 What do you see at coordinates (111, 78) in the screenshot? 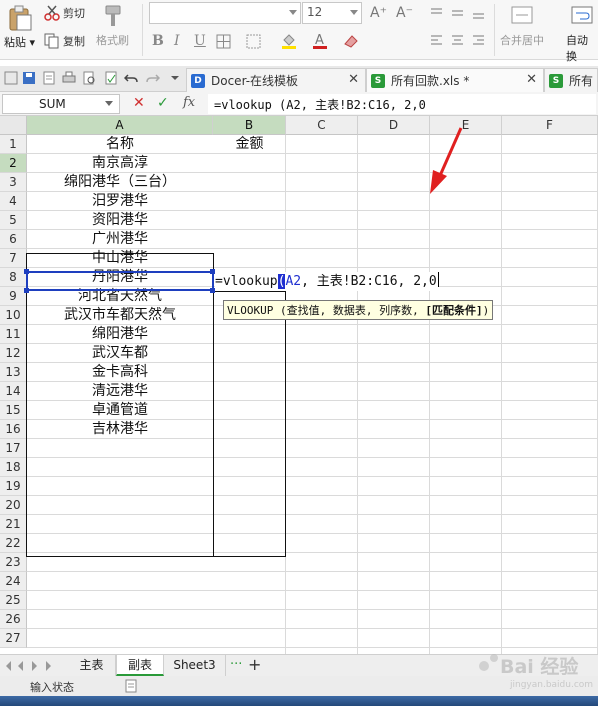
I see `spell-check-icon` at bounding box center [111, 78].